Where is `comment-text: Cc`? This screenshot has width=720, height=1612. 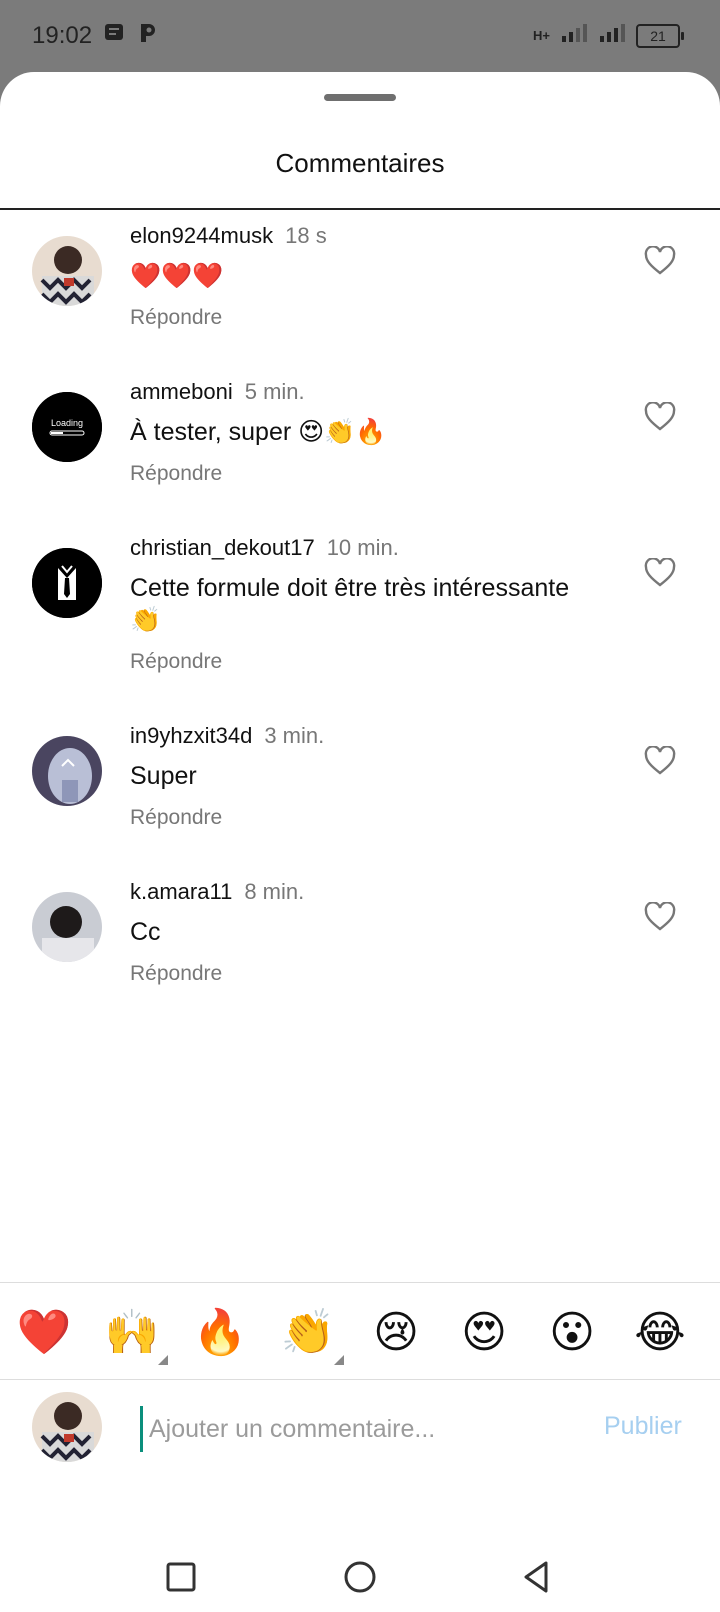
comment-text: Cc is located at coordinates (145, 932).